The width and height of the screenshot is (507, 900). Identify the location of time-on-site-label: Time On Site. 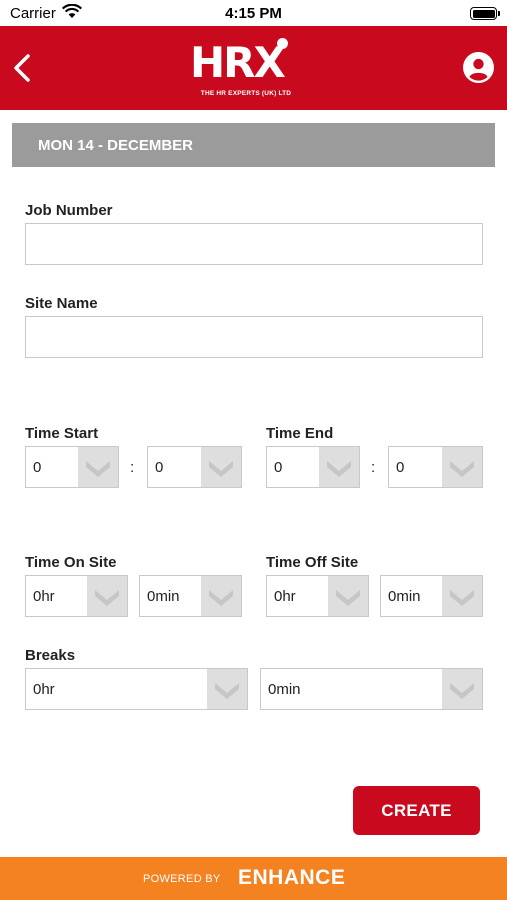
(71, 562).